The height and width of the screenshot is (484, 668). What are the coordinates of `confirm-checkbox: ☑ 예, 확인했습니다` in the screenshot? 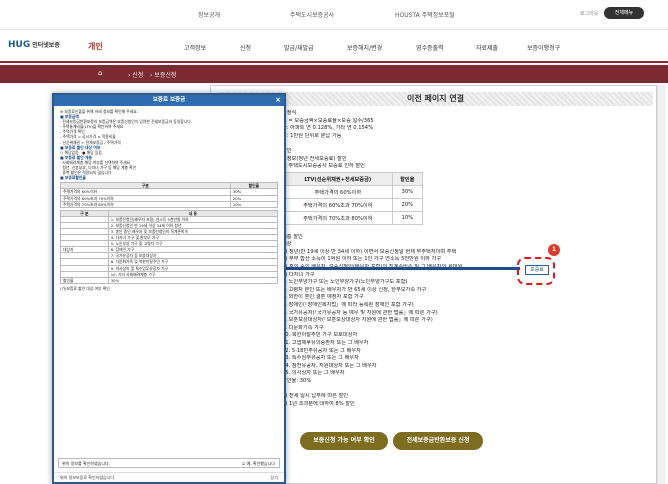 It's located at (258, 464).